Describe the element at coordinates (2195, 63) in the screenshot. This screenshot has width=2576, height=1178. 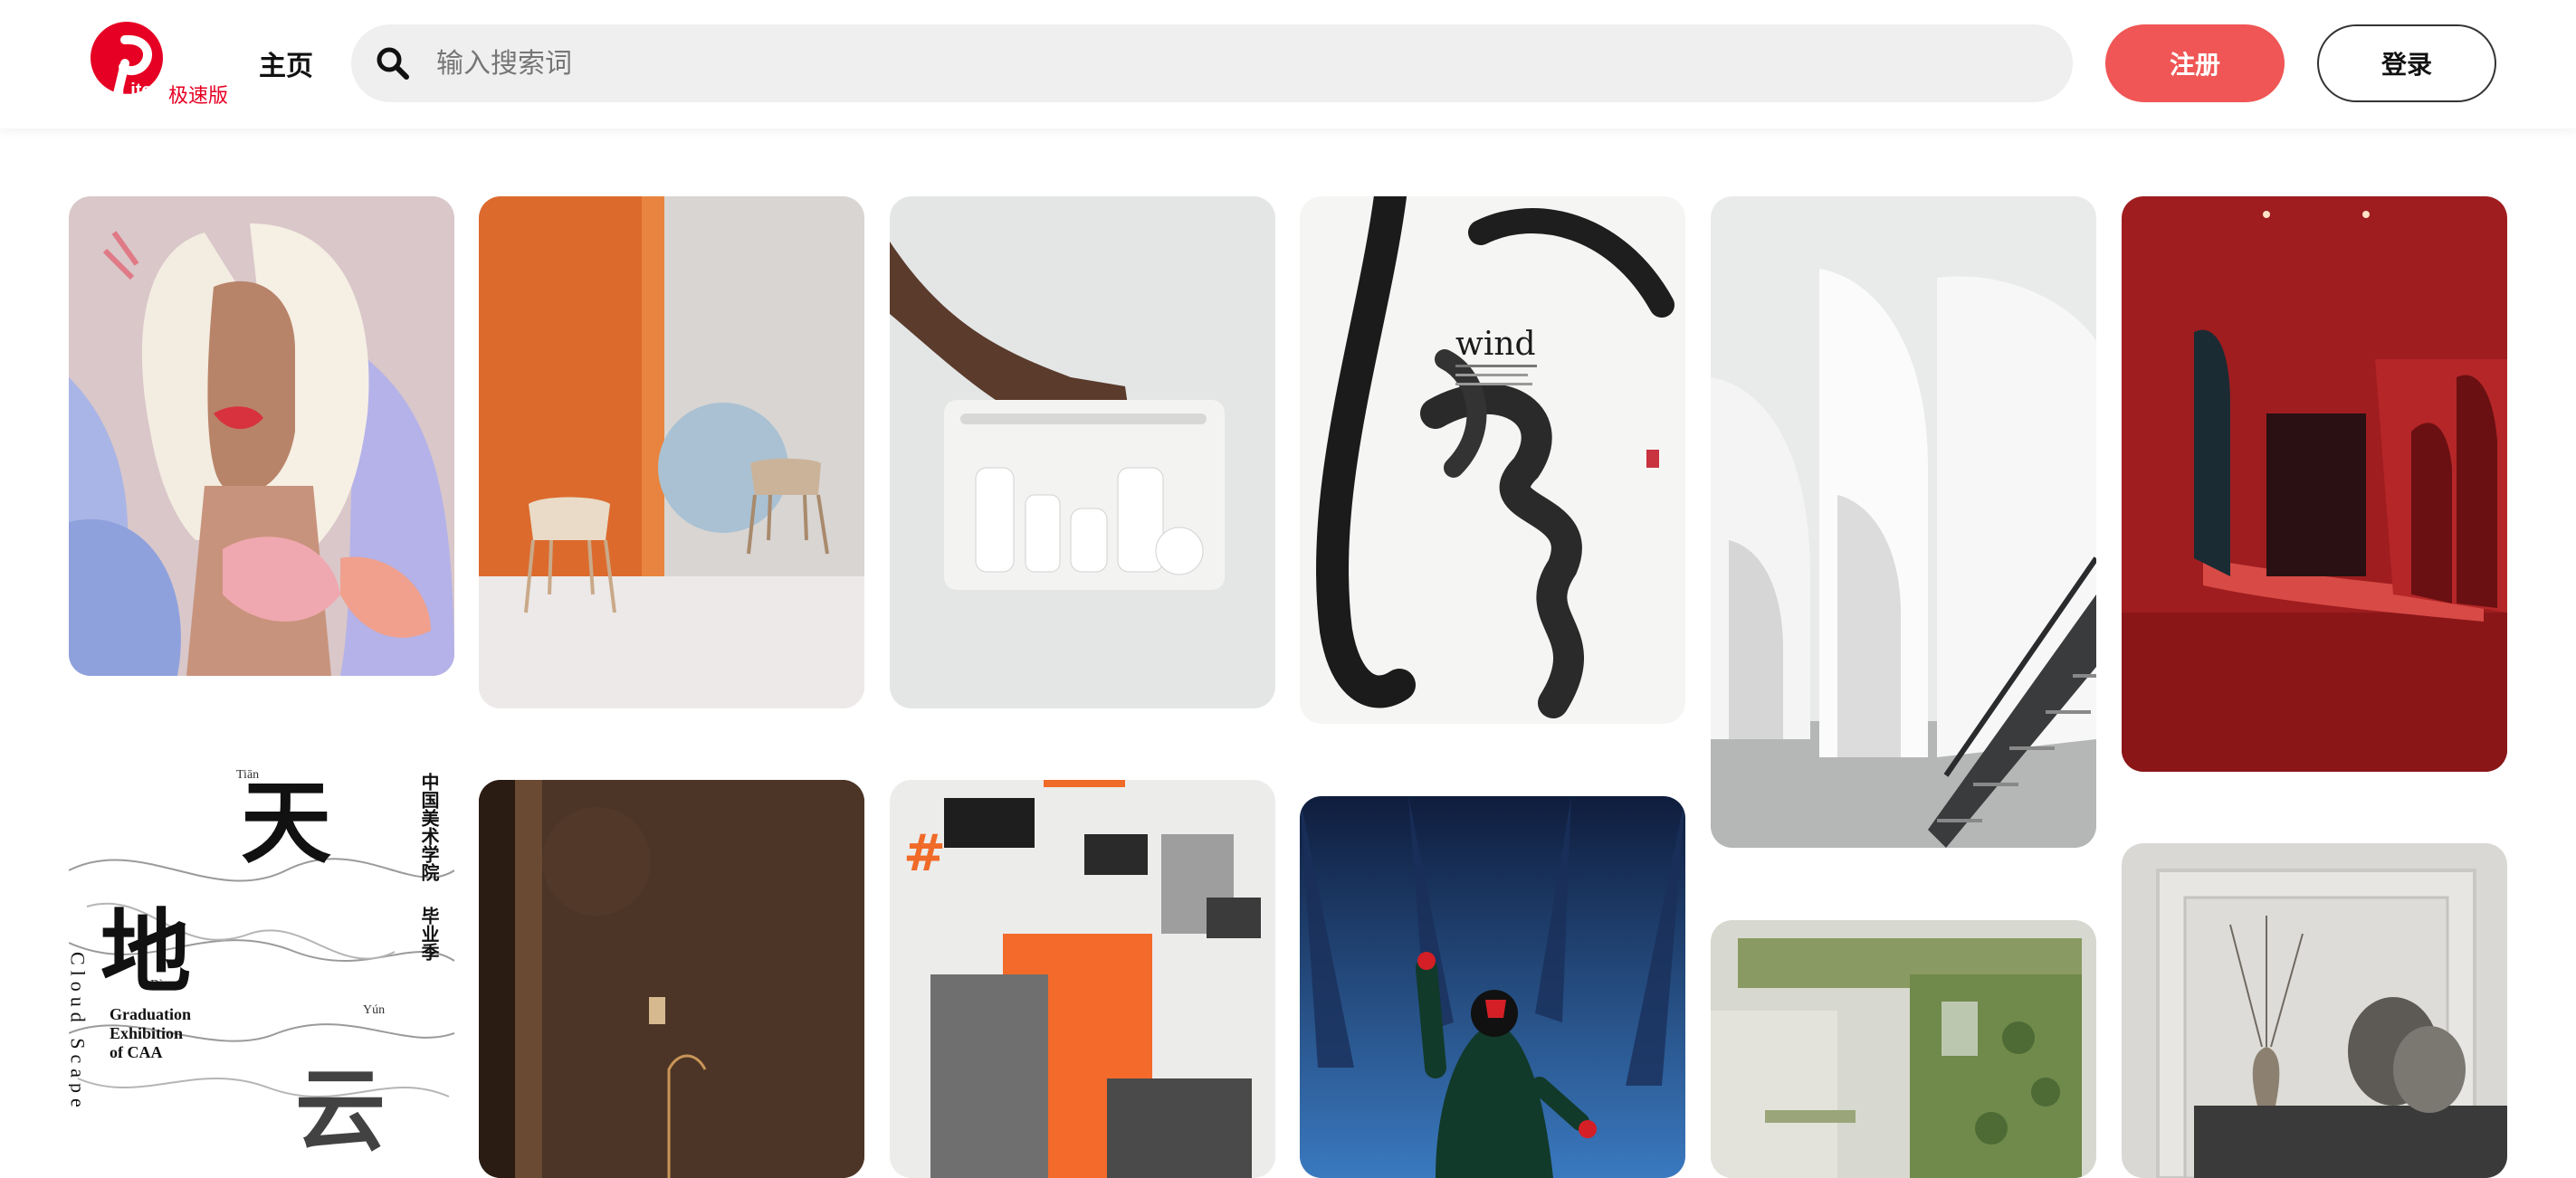
I see `signup-button: 注册` at that location.